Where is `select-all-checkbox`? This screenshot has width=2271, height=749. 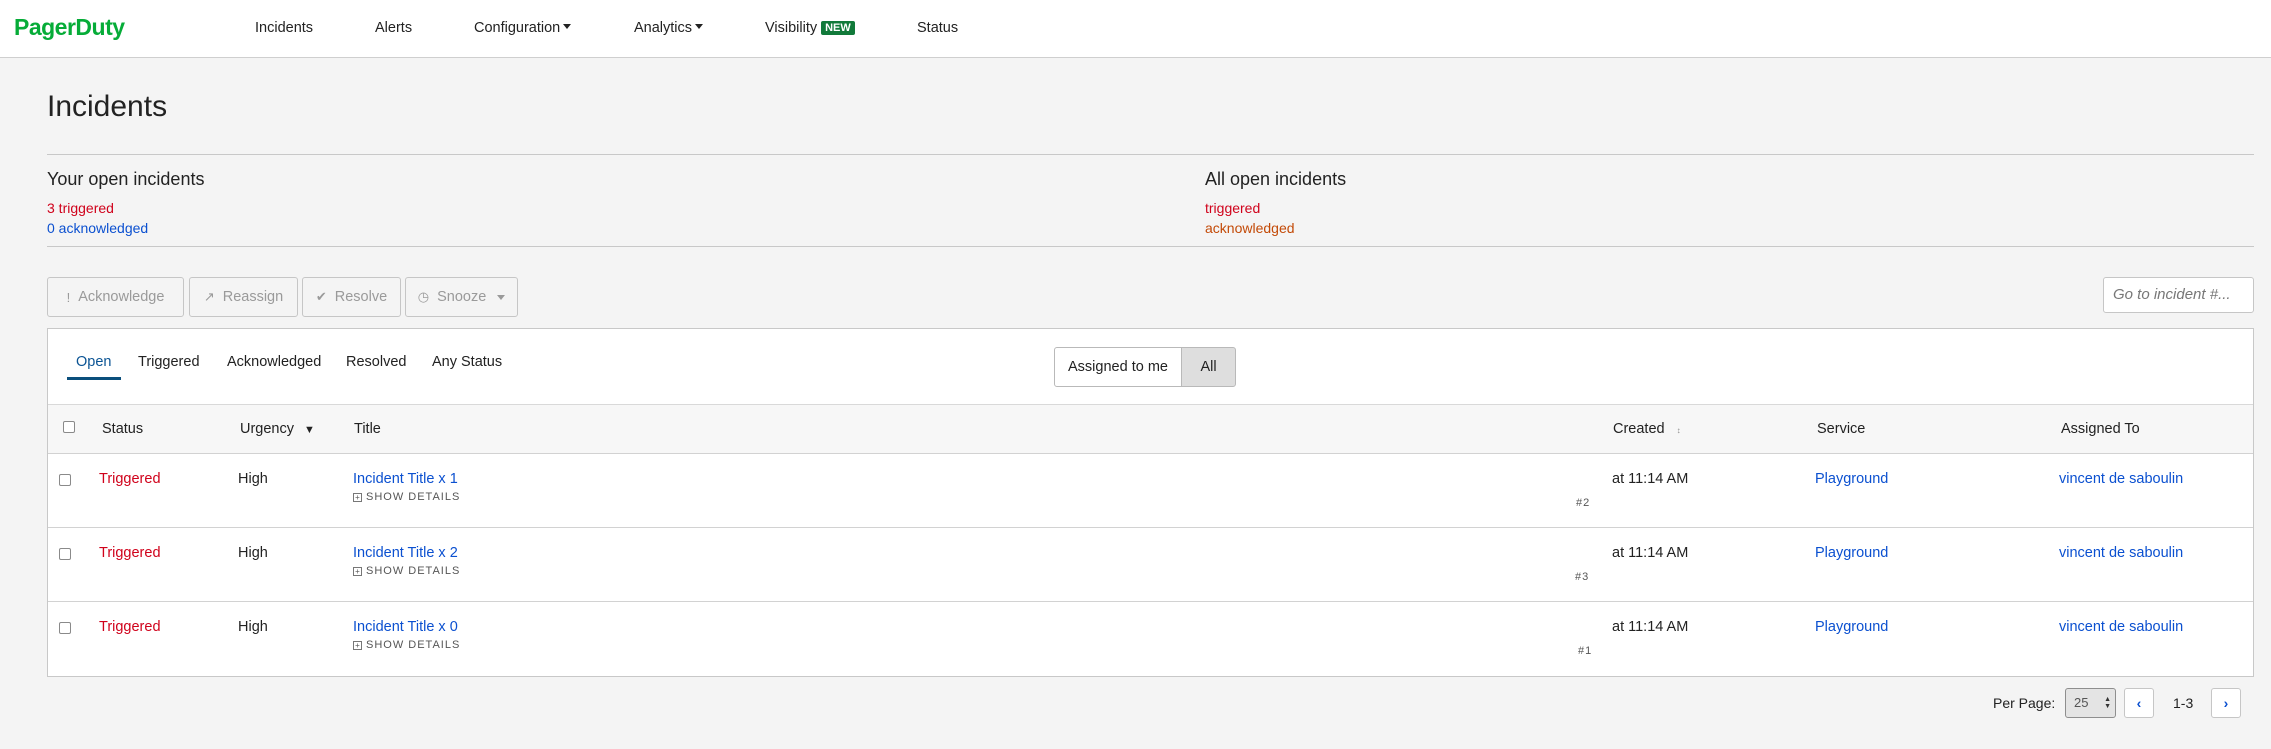 select-all-checkbox is located at coordinates (69, 427).